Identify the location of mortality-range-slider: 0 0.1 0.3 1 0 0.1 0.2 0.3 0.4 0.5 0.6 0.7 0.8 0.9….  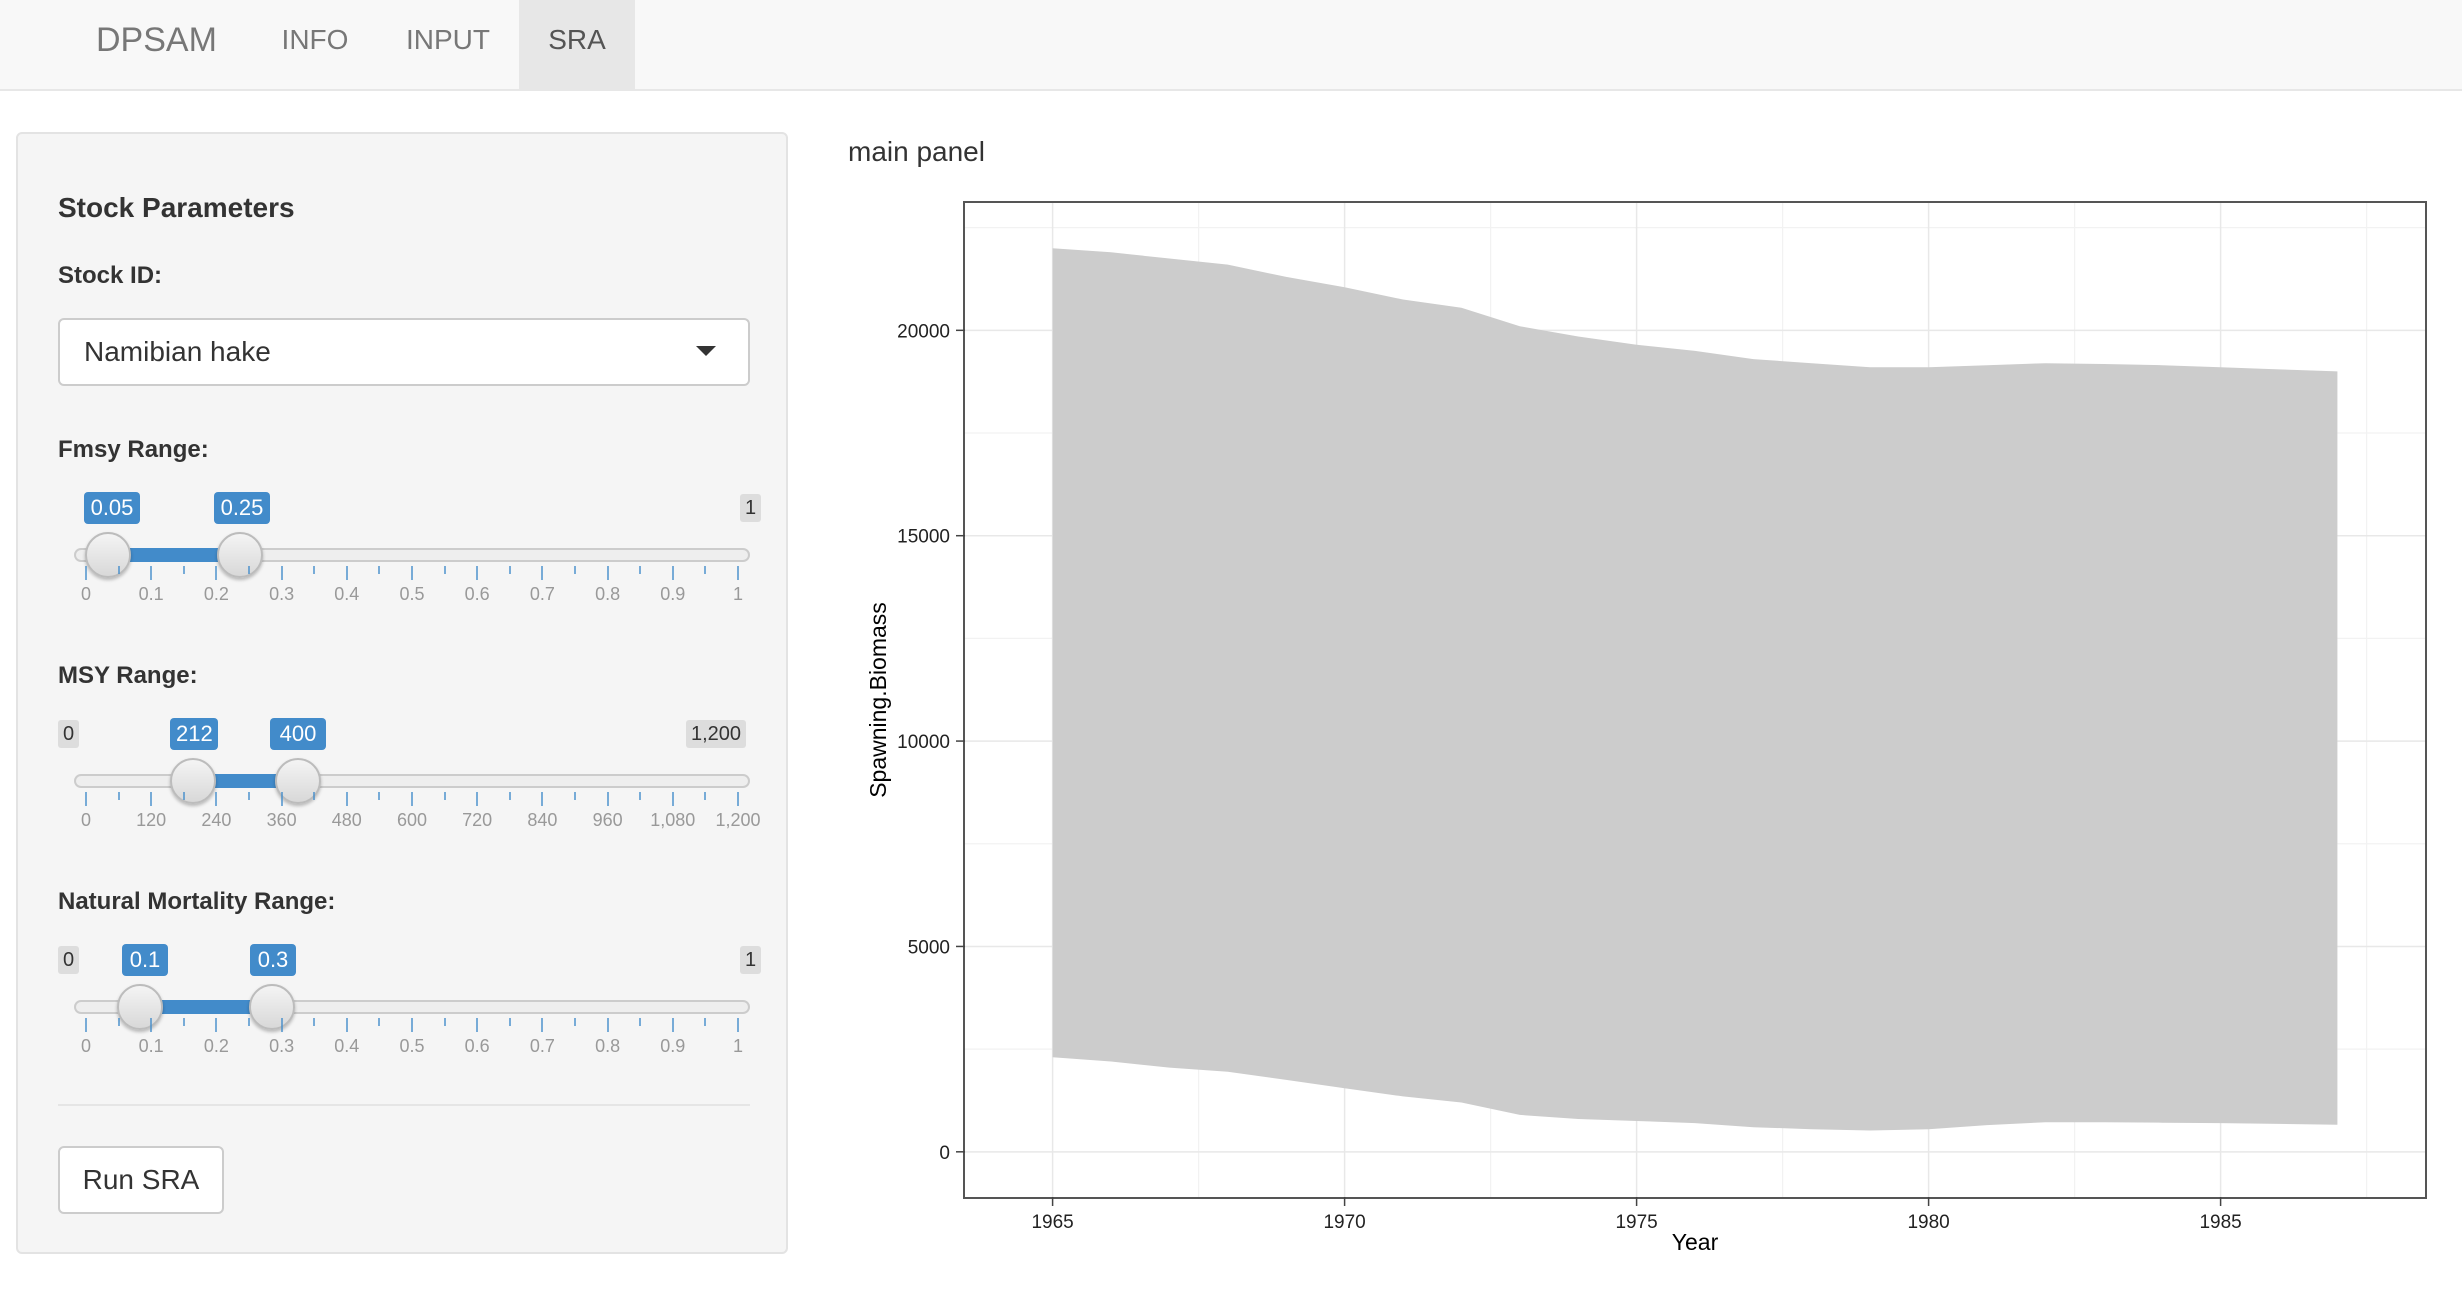
(413, 1000).